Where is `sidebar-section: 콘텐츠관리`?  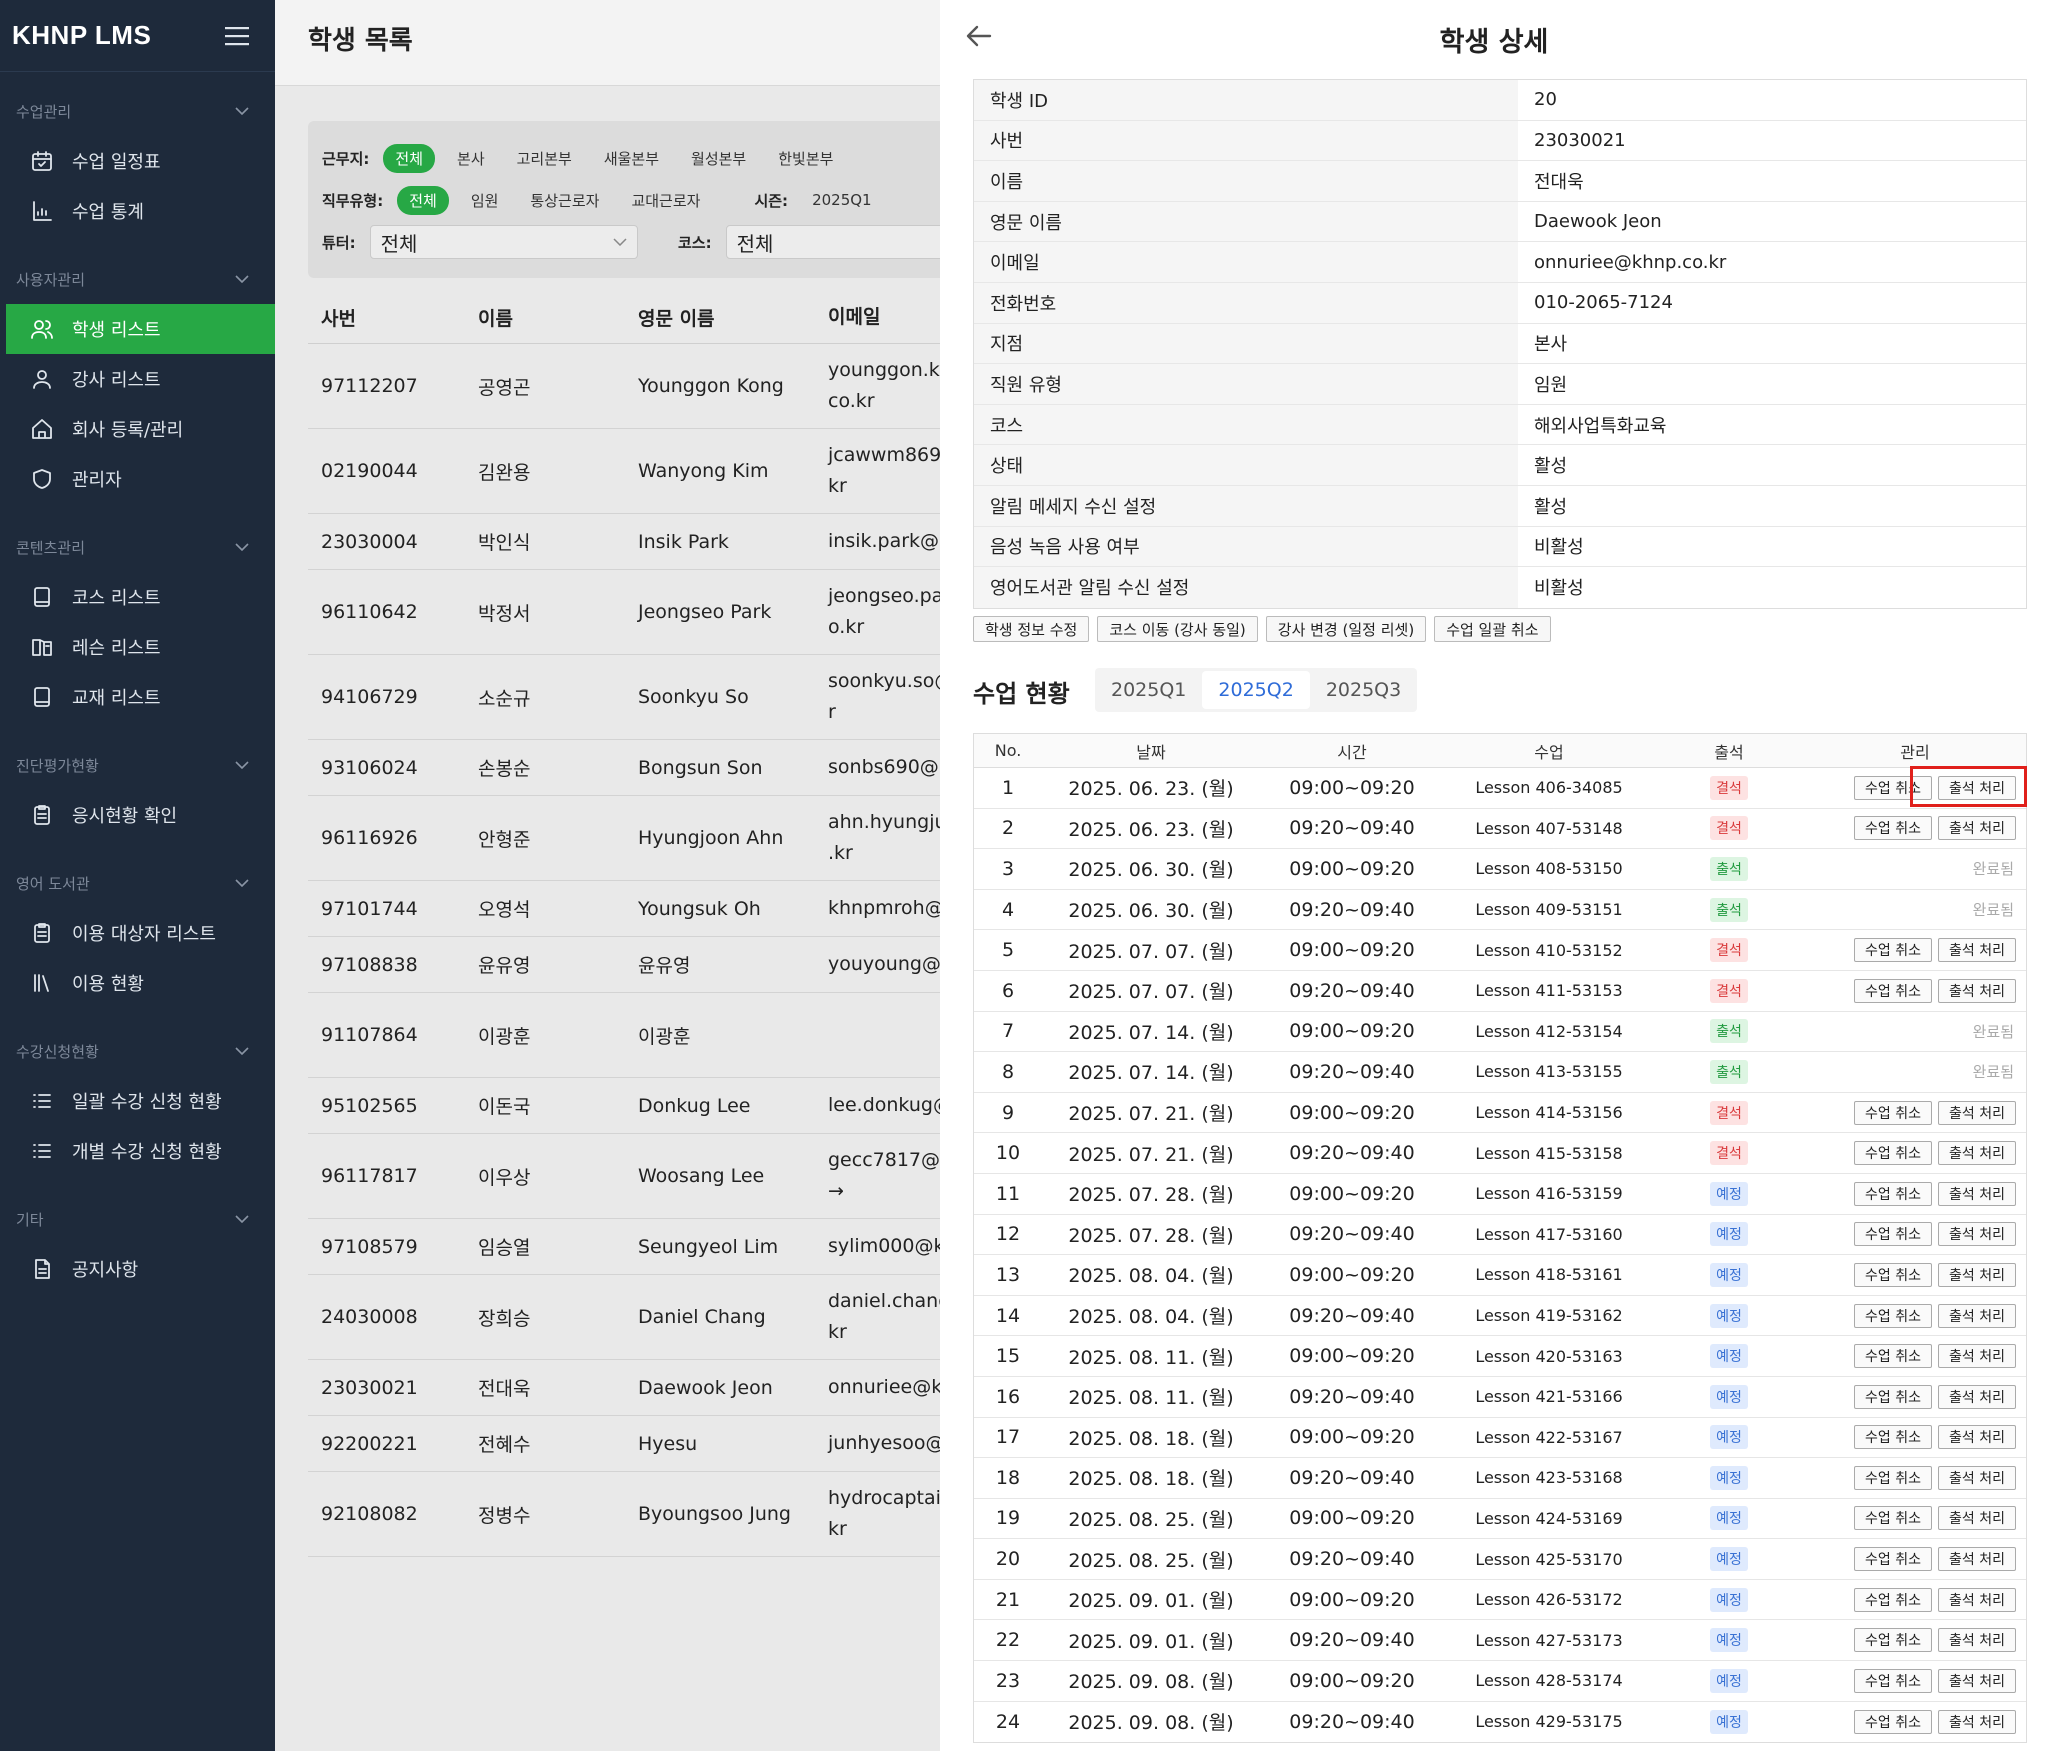
sidebar-section: 콘텐츠관리 is located at coordinates (137, 547).